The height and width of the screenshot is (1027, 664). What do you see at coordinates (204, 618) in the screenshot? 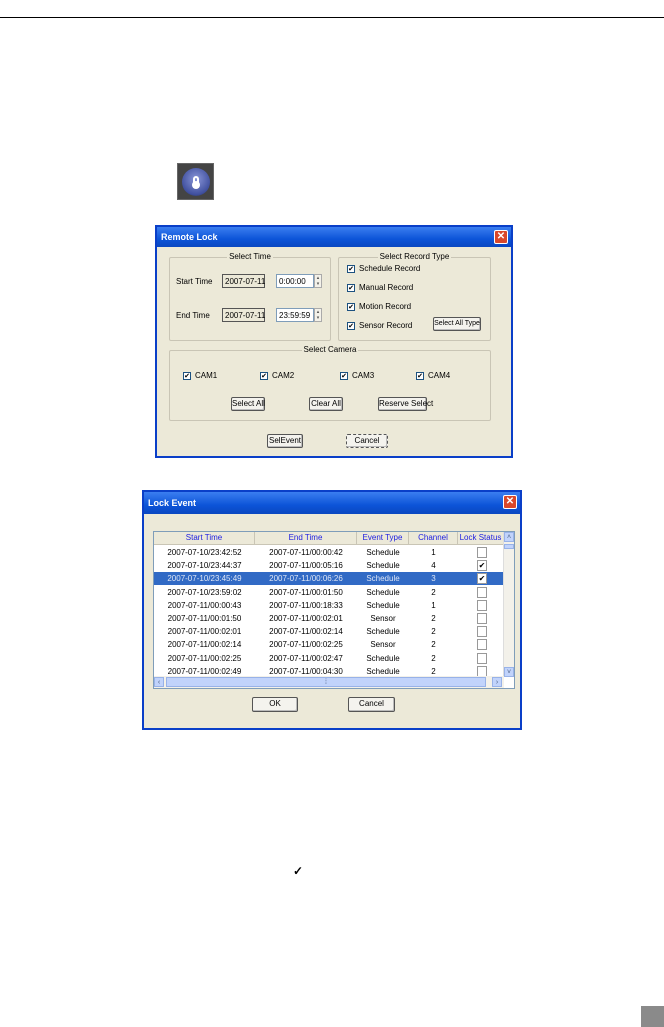
I see `cell-start: 2007-07-11/00:01:50` at bounding box center [204, 618].